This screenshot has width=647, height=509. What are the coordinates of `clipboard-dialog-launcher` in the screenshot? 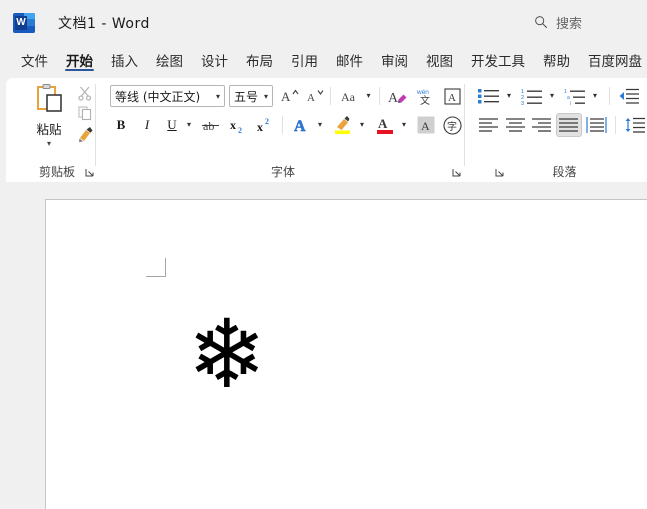 It's located at (90, 172).